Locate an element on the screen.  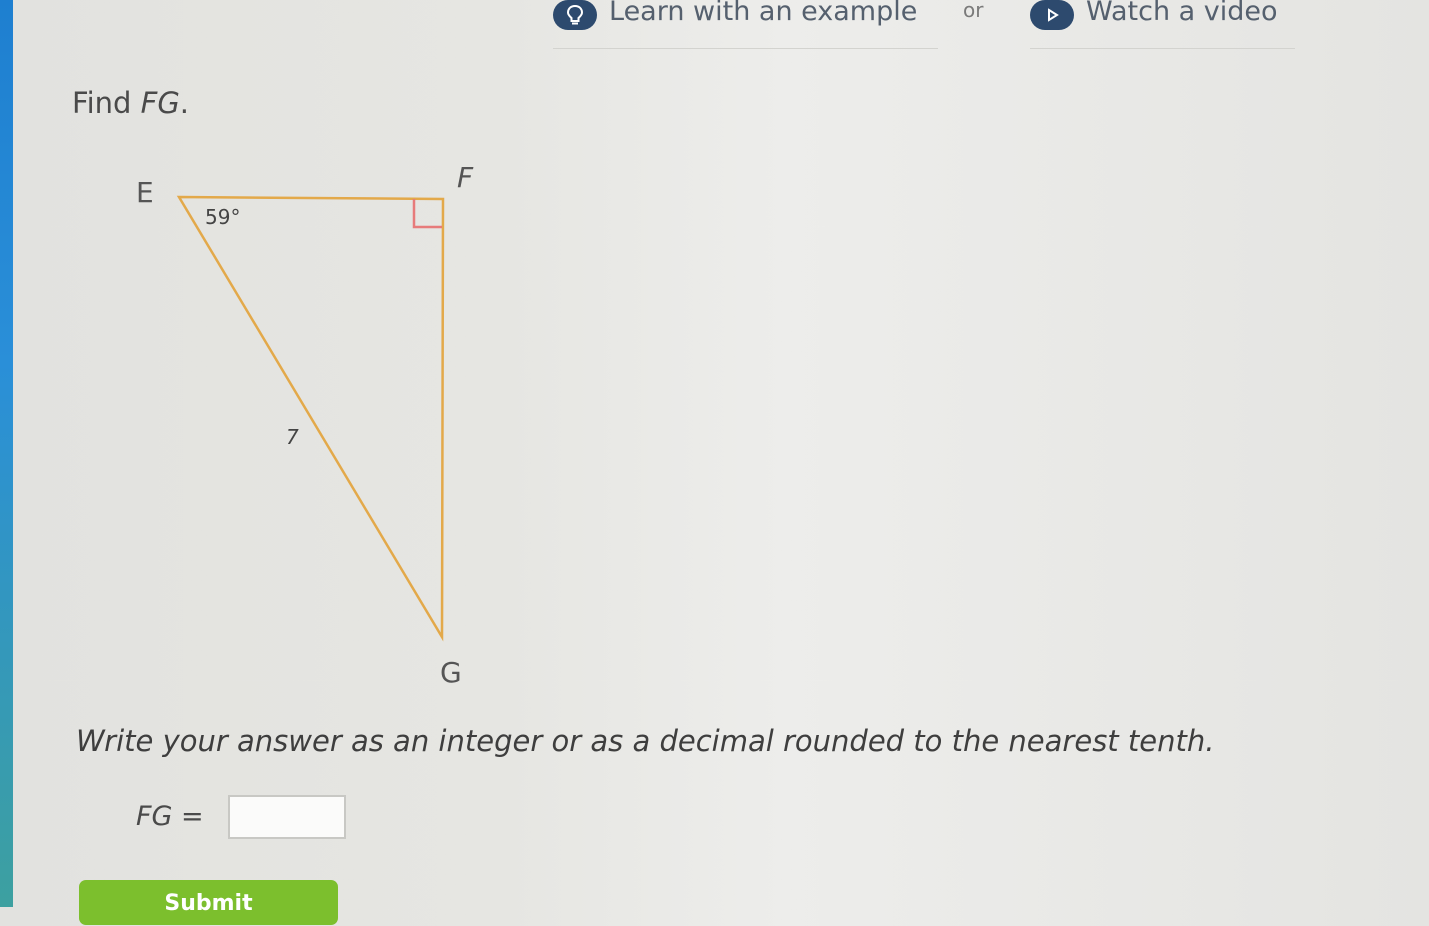
vertex-label-f: F is located at coordinates (465, 177).